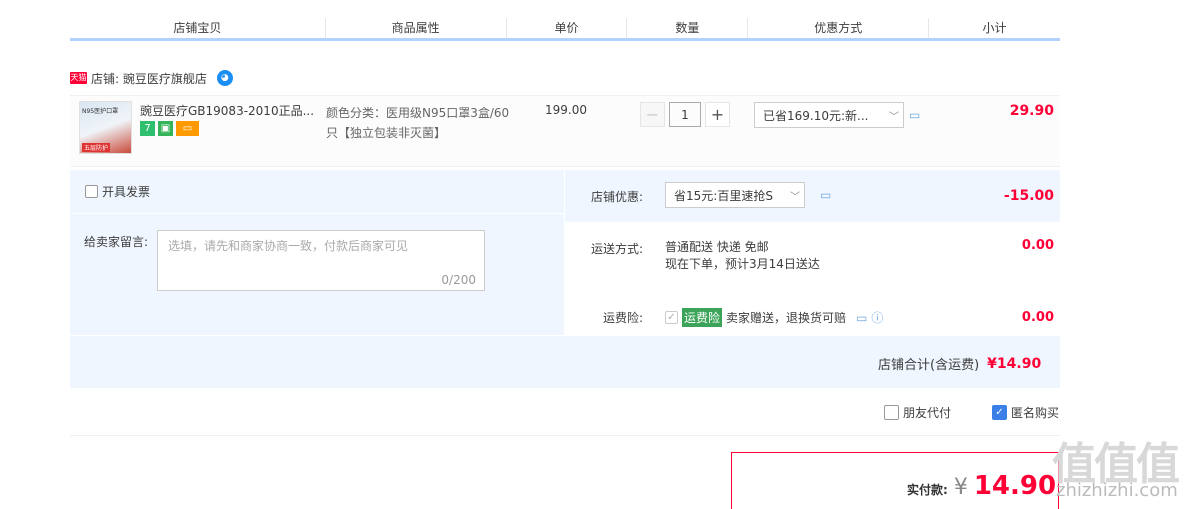 The width and height of the screenshot is (1198, 509). I want to click on insurance-info: ✓ 运费险 卖家赠送，退换货可赔 ▭ ⓘ, so click(774, 317).